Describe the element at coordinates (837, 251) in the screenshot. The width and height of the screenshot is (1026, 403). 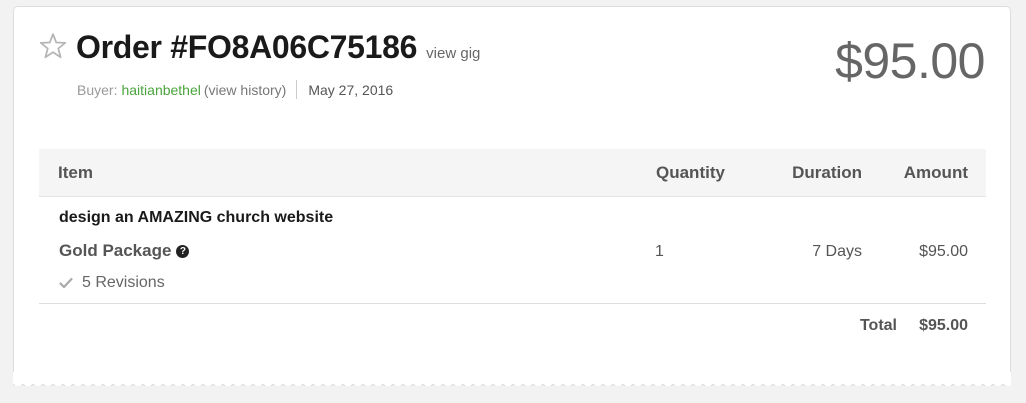
I see `duration-value: 7 Days` at that location.